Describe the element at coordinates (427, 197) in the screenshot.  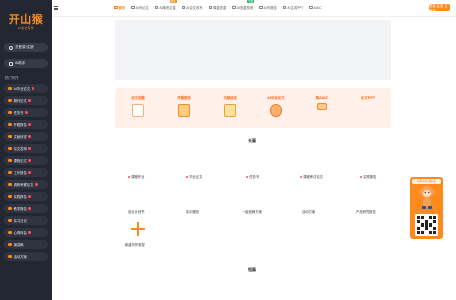
I see `monkey-mascot-icon` at that location.